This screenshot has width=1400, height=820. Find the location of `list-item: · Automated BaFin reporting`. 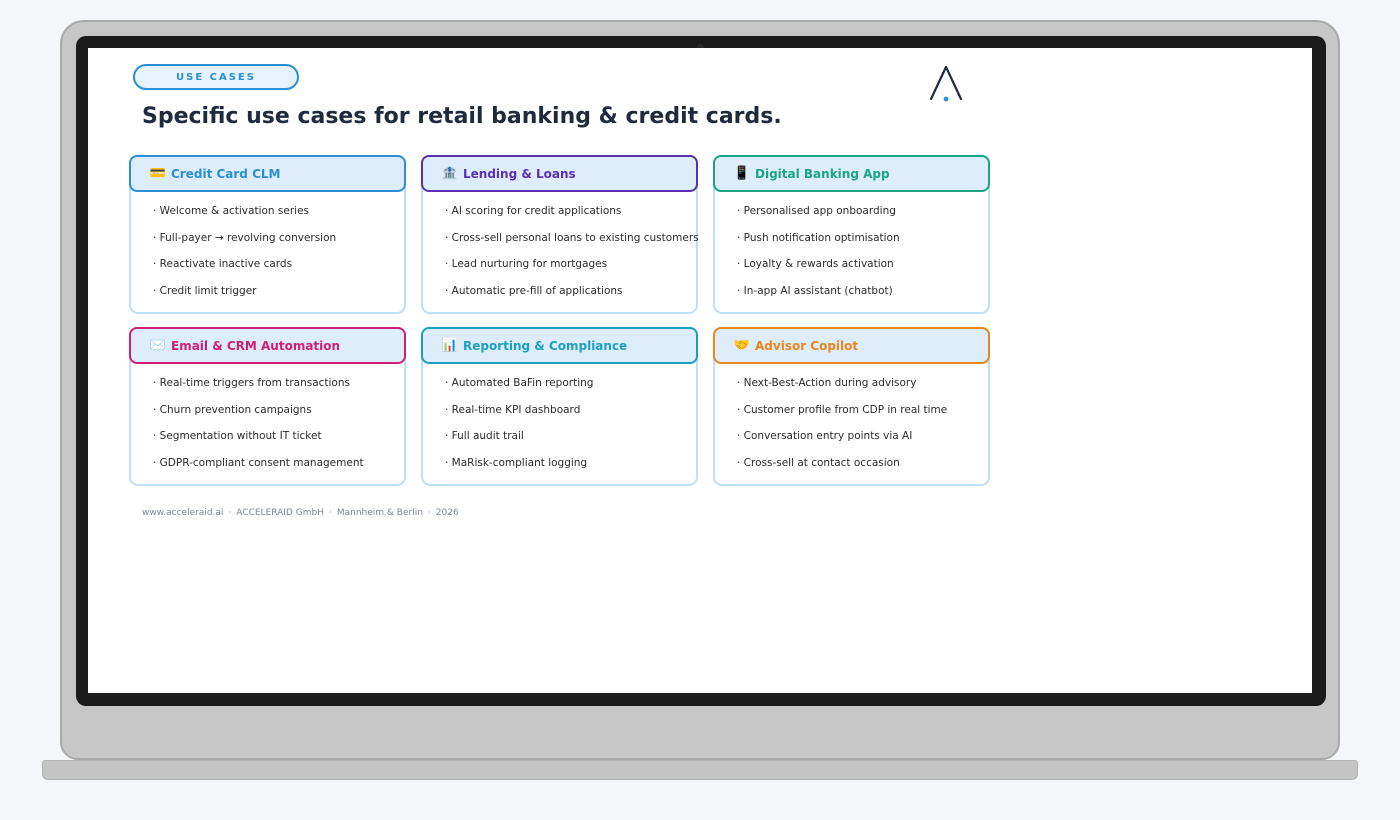

list-item: · Automated BaFin reporting is located at coordinates (519, 383).